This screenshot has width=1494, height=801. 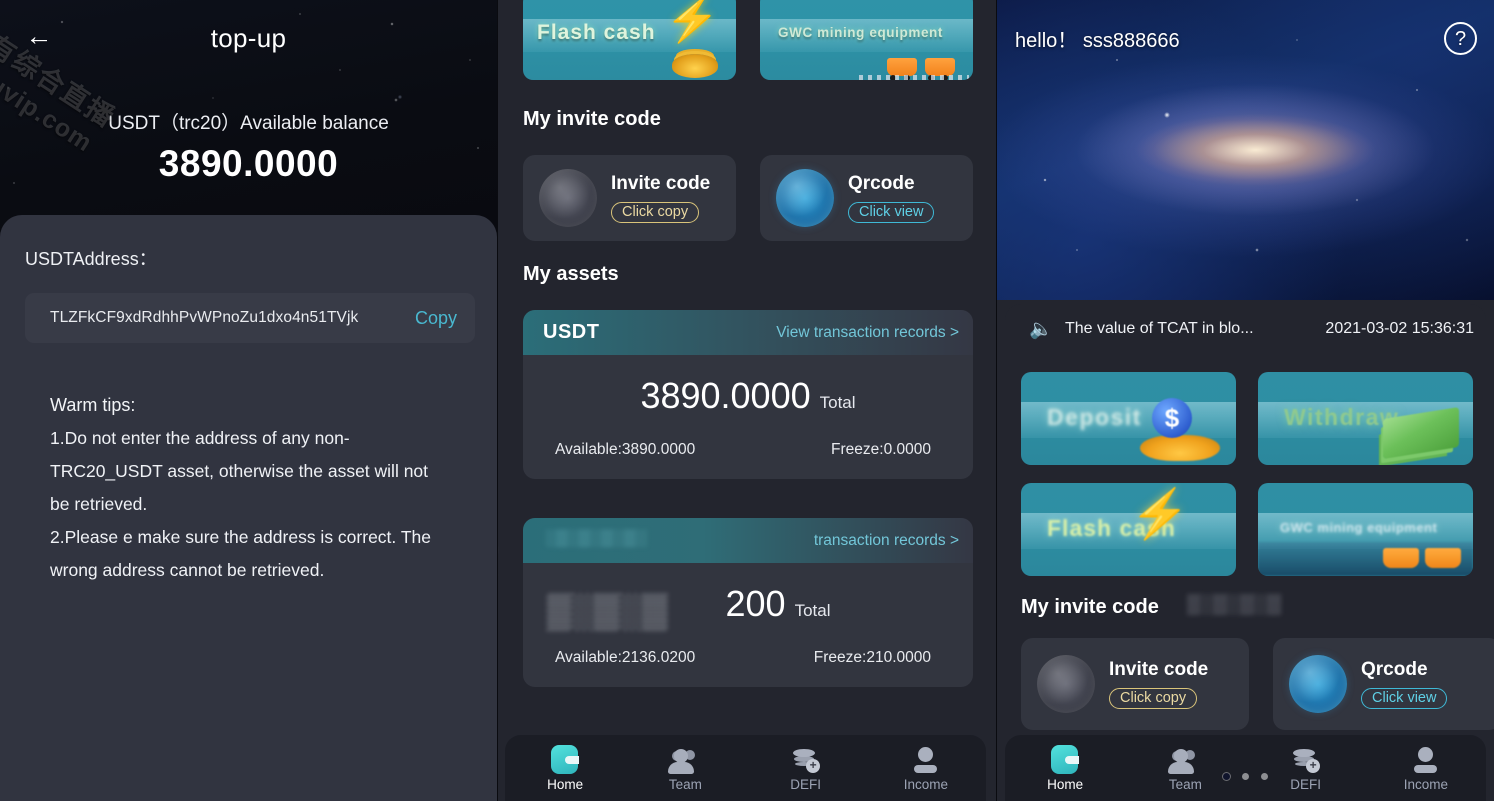 I want to click on mining-cart-icon, so click(x=1401, y=558).